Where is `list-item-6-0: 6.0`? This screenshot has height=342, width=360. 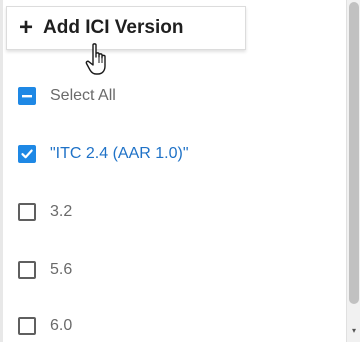
list-item-6-0: 6.0 is located at coordinates (45, 326).